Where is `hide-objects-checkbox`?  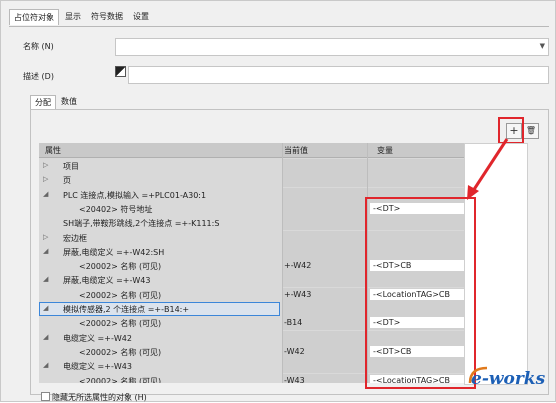
hide-objects-checkbox is located at coordinates (45, 396).